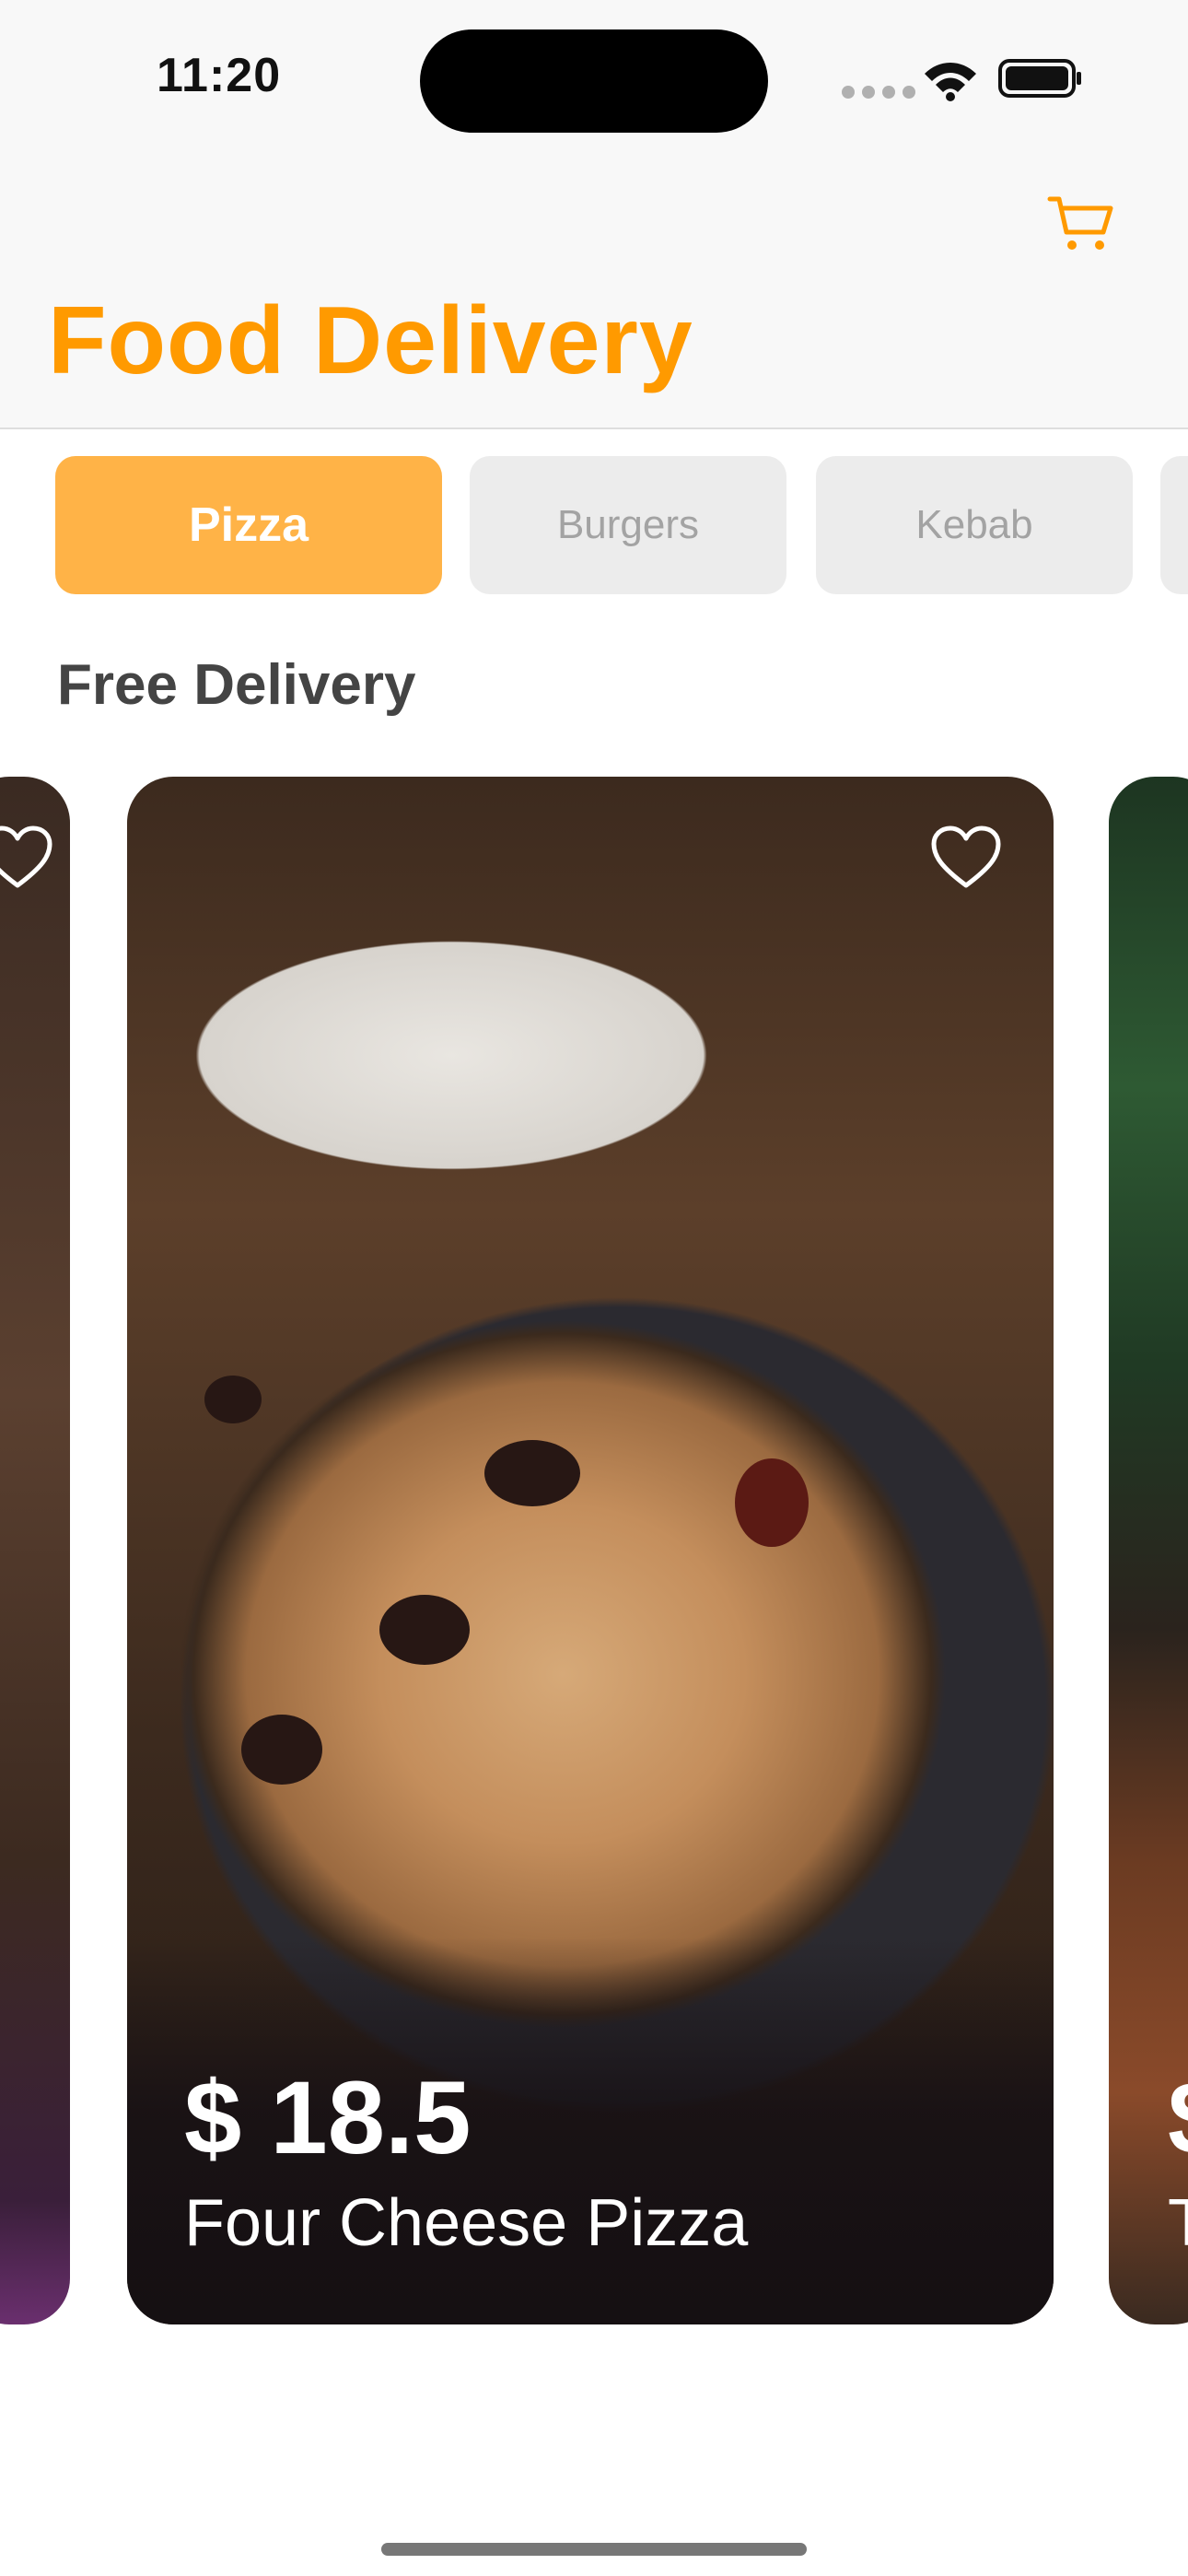 Image resolution: width=1188 pixels, height=2576 pixels. I want to click on food-price: $ 18.5, so click(328, 2117).